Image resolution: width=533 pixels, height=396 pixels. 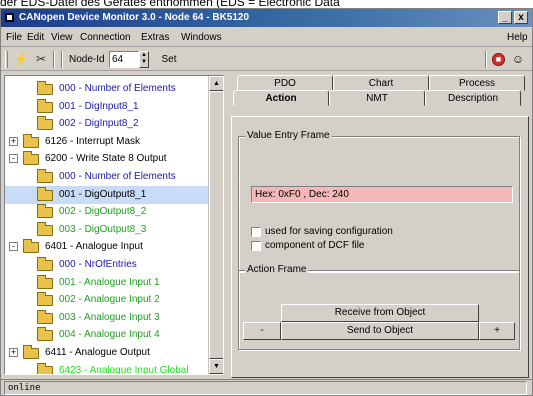 I want to click on tree-node: 002 - DigOutput8_2, so click(x=106, y=212).